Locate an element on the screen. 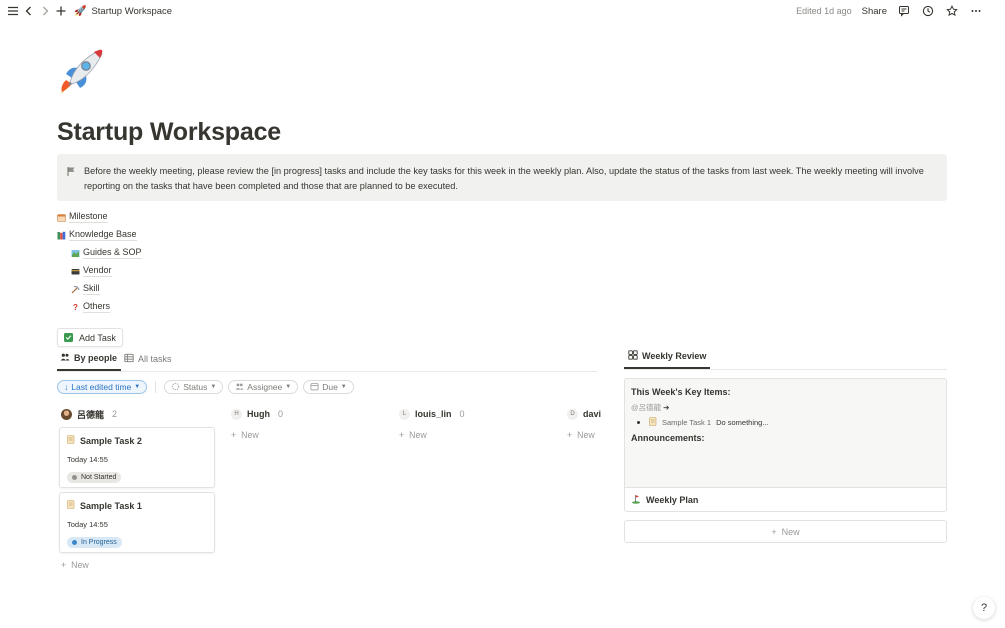  filter-status-chip: Status ▼ is located at coordinates (194, 387).